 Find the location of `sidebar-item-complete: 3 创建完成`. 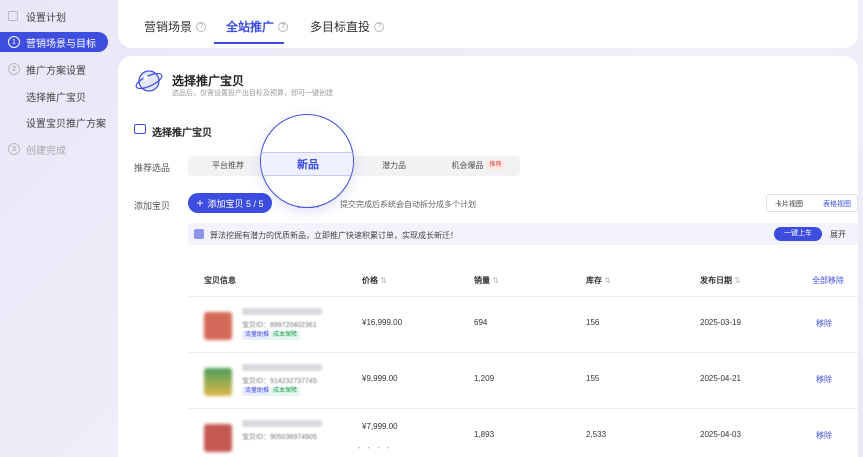

sidebar-item-complete: 3 创建完成 is located at coordinates (54, 149).